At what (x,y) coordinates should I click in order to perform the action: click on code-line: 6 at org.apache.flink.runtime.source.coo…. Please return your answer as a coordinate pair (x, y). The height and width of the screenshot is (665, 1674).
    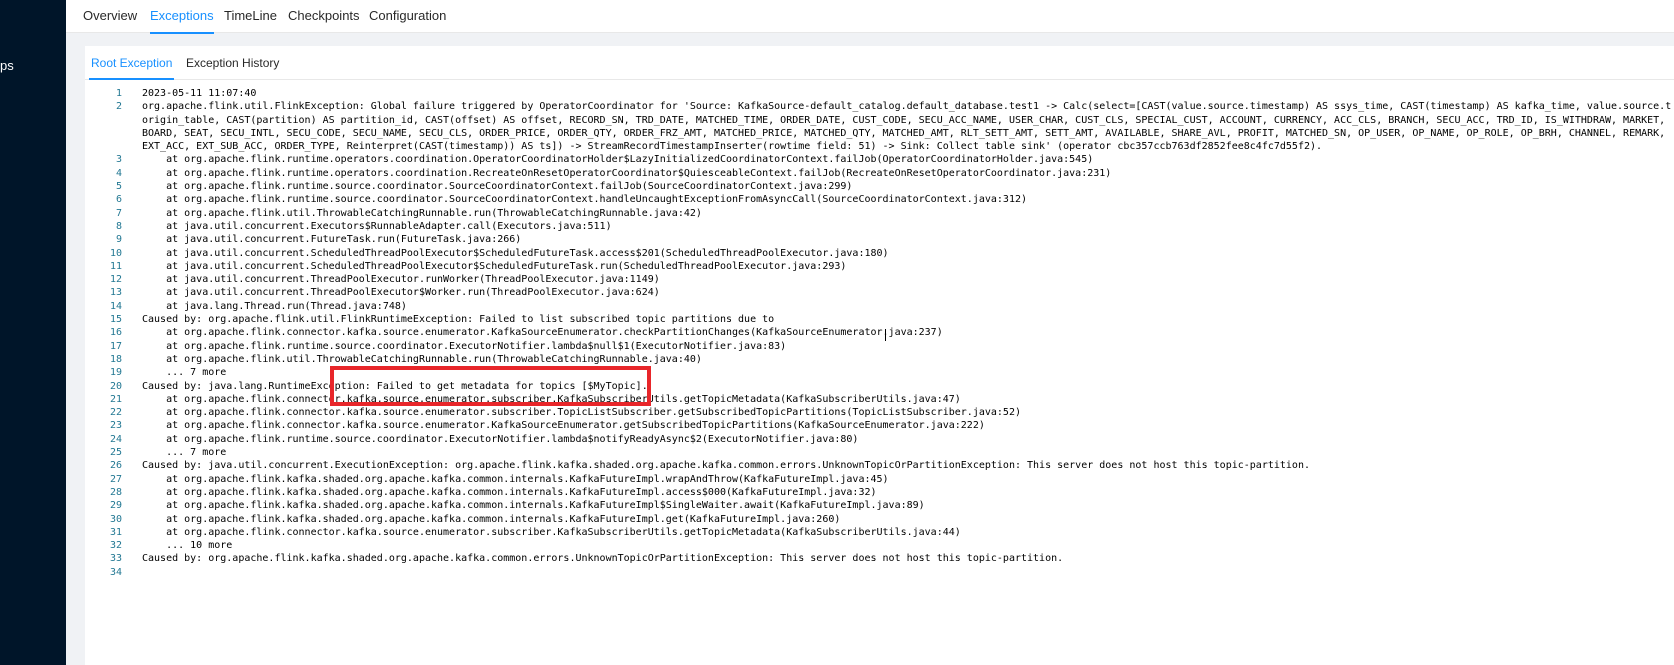
    Looking at the image, I should click on (879, 199).